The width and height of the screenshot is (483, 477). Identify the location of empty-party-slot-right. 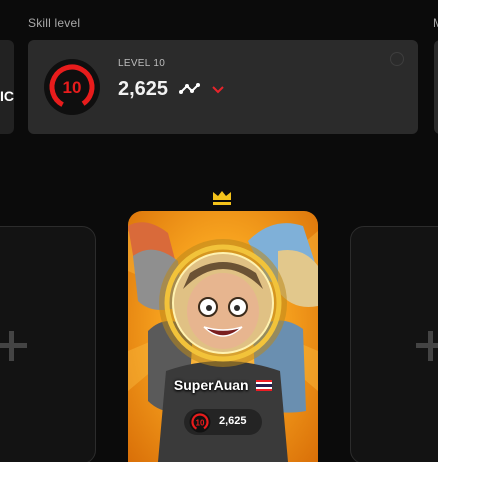
(394, 344).